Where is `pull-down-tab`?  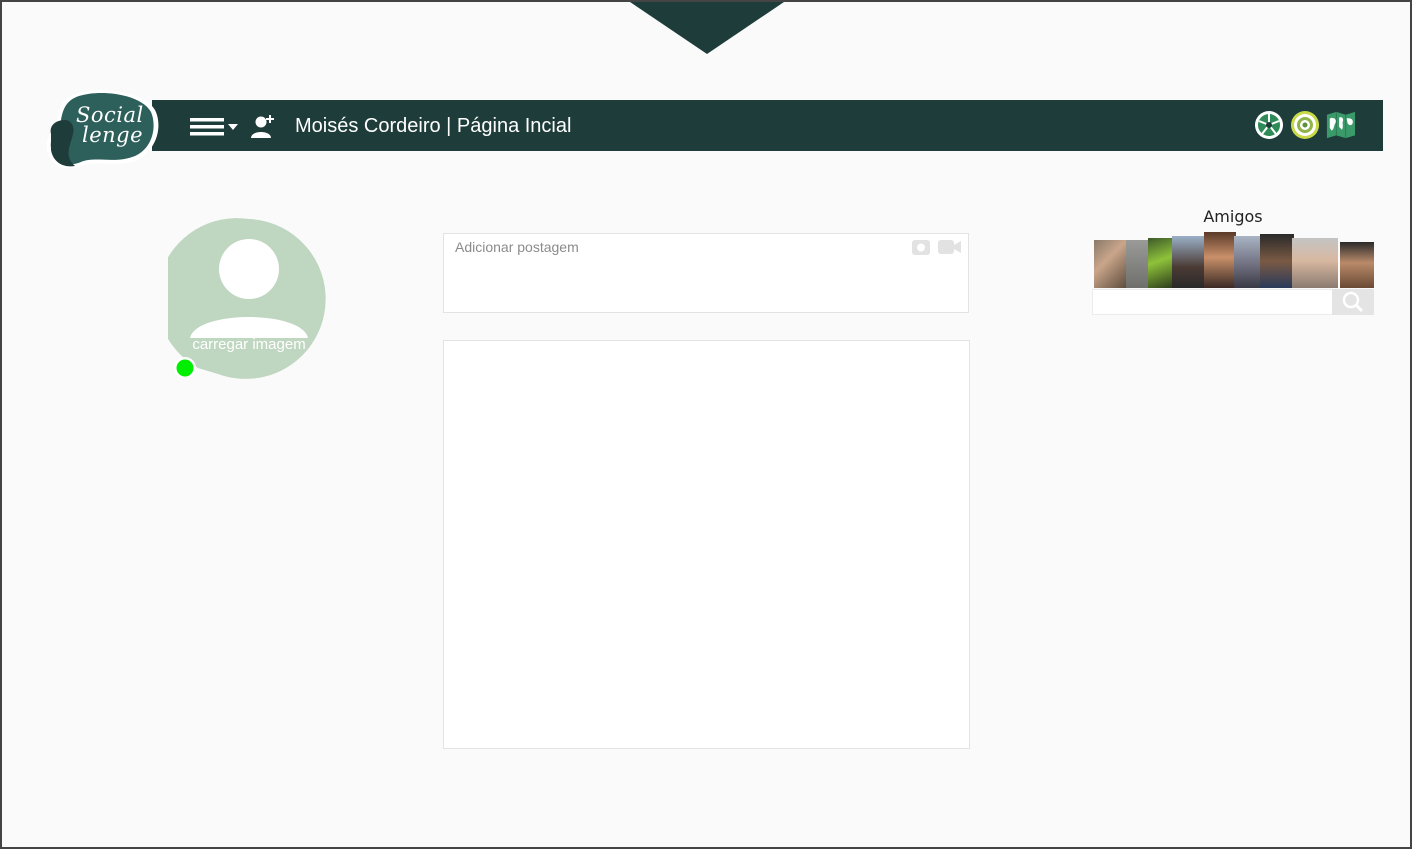
pull-down-tab is located at coordinates (707, 29).